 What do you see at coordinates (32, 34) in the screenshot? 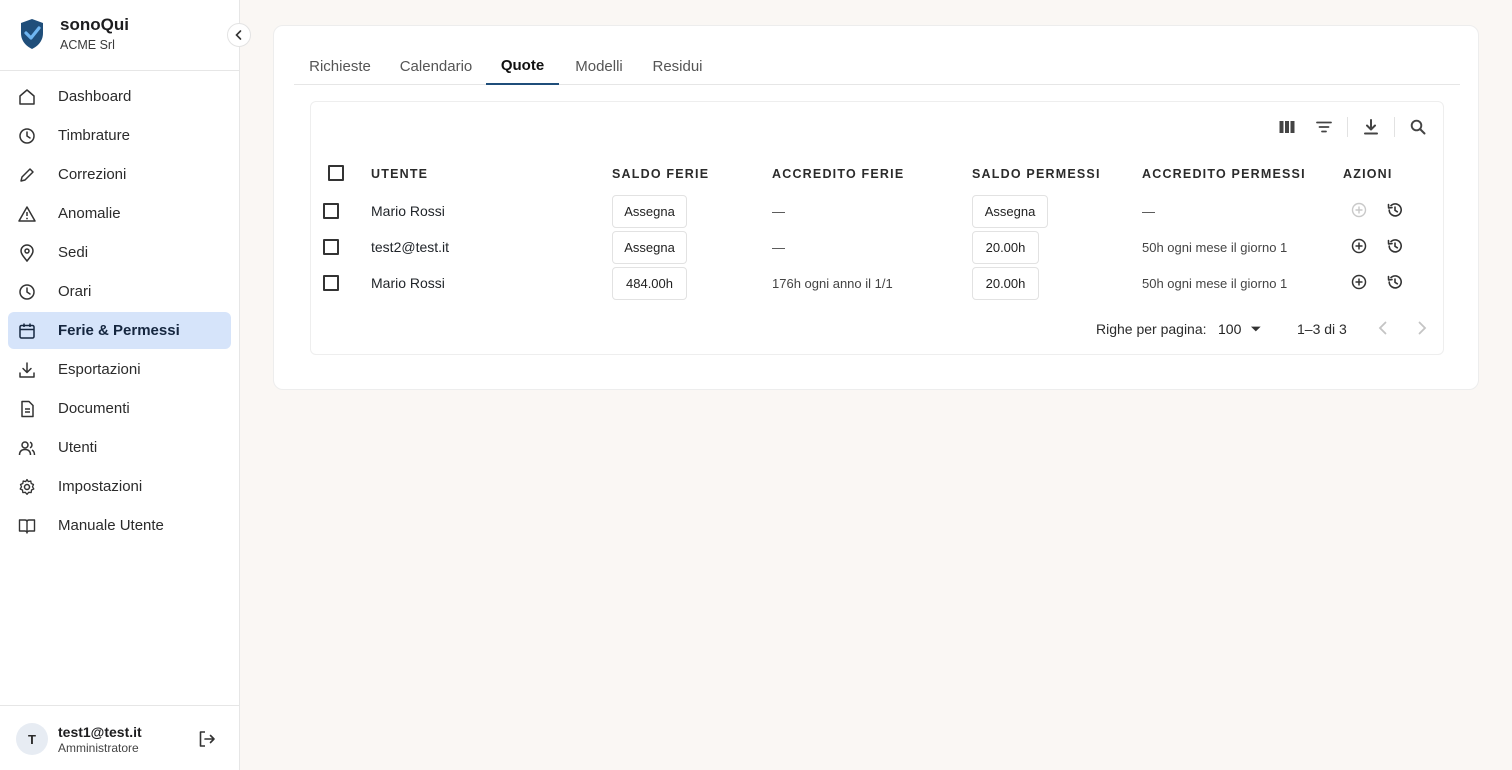
I see `logo-icon` at bounding box center [32, 34].